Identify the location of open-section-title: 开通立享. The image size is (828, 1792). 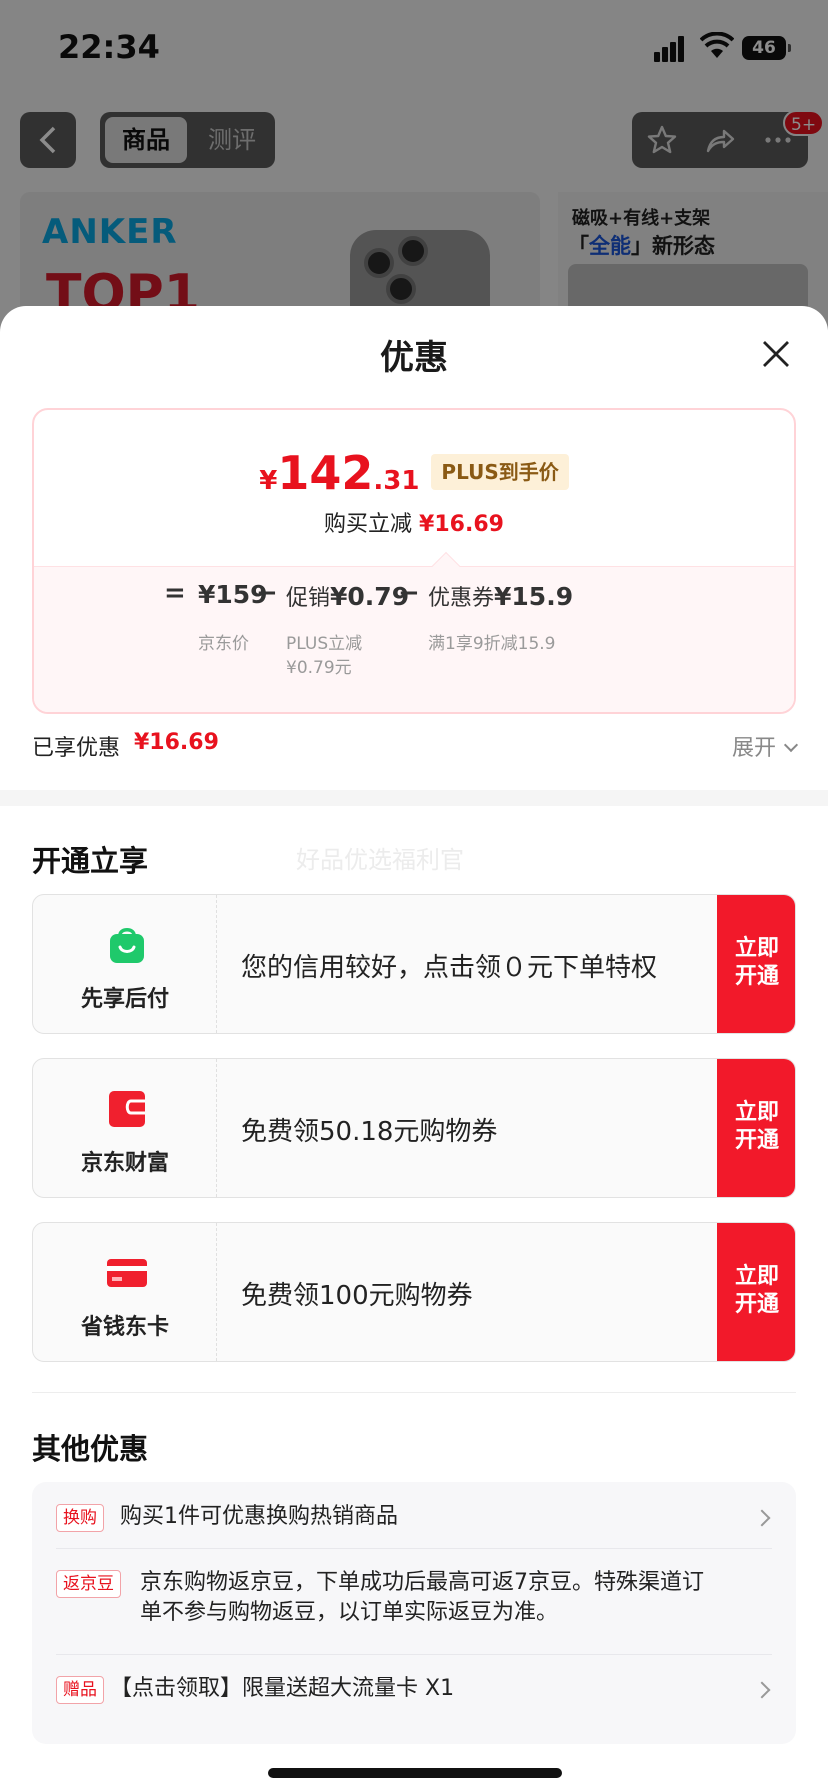
(90, 861).